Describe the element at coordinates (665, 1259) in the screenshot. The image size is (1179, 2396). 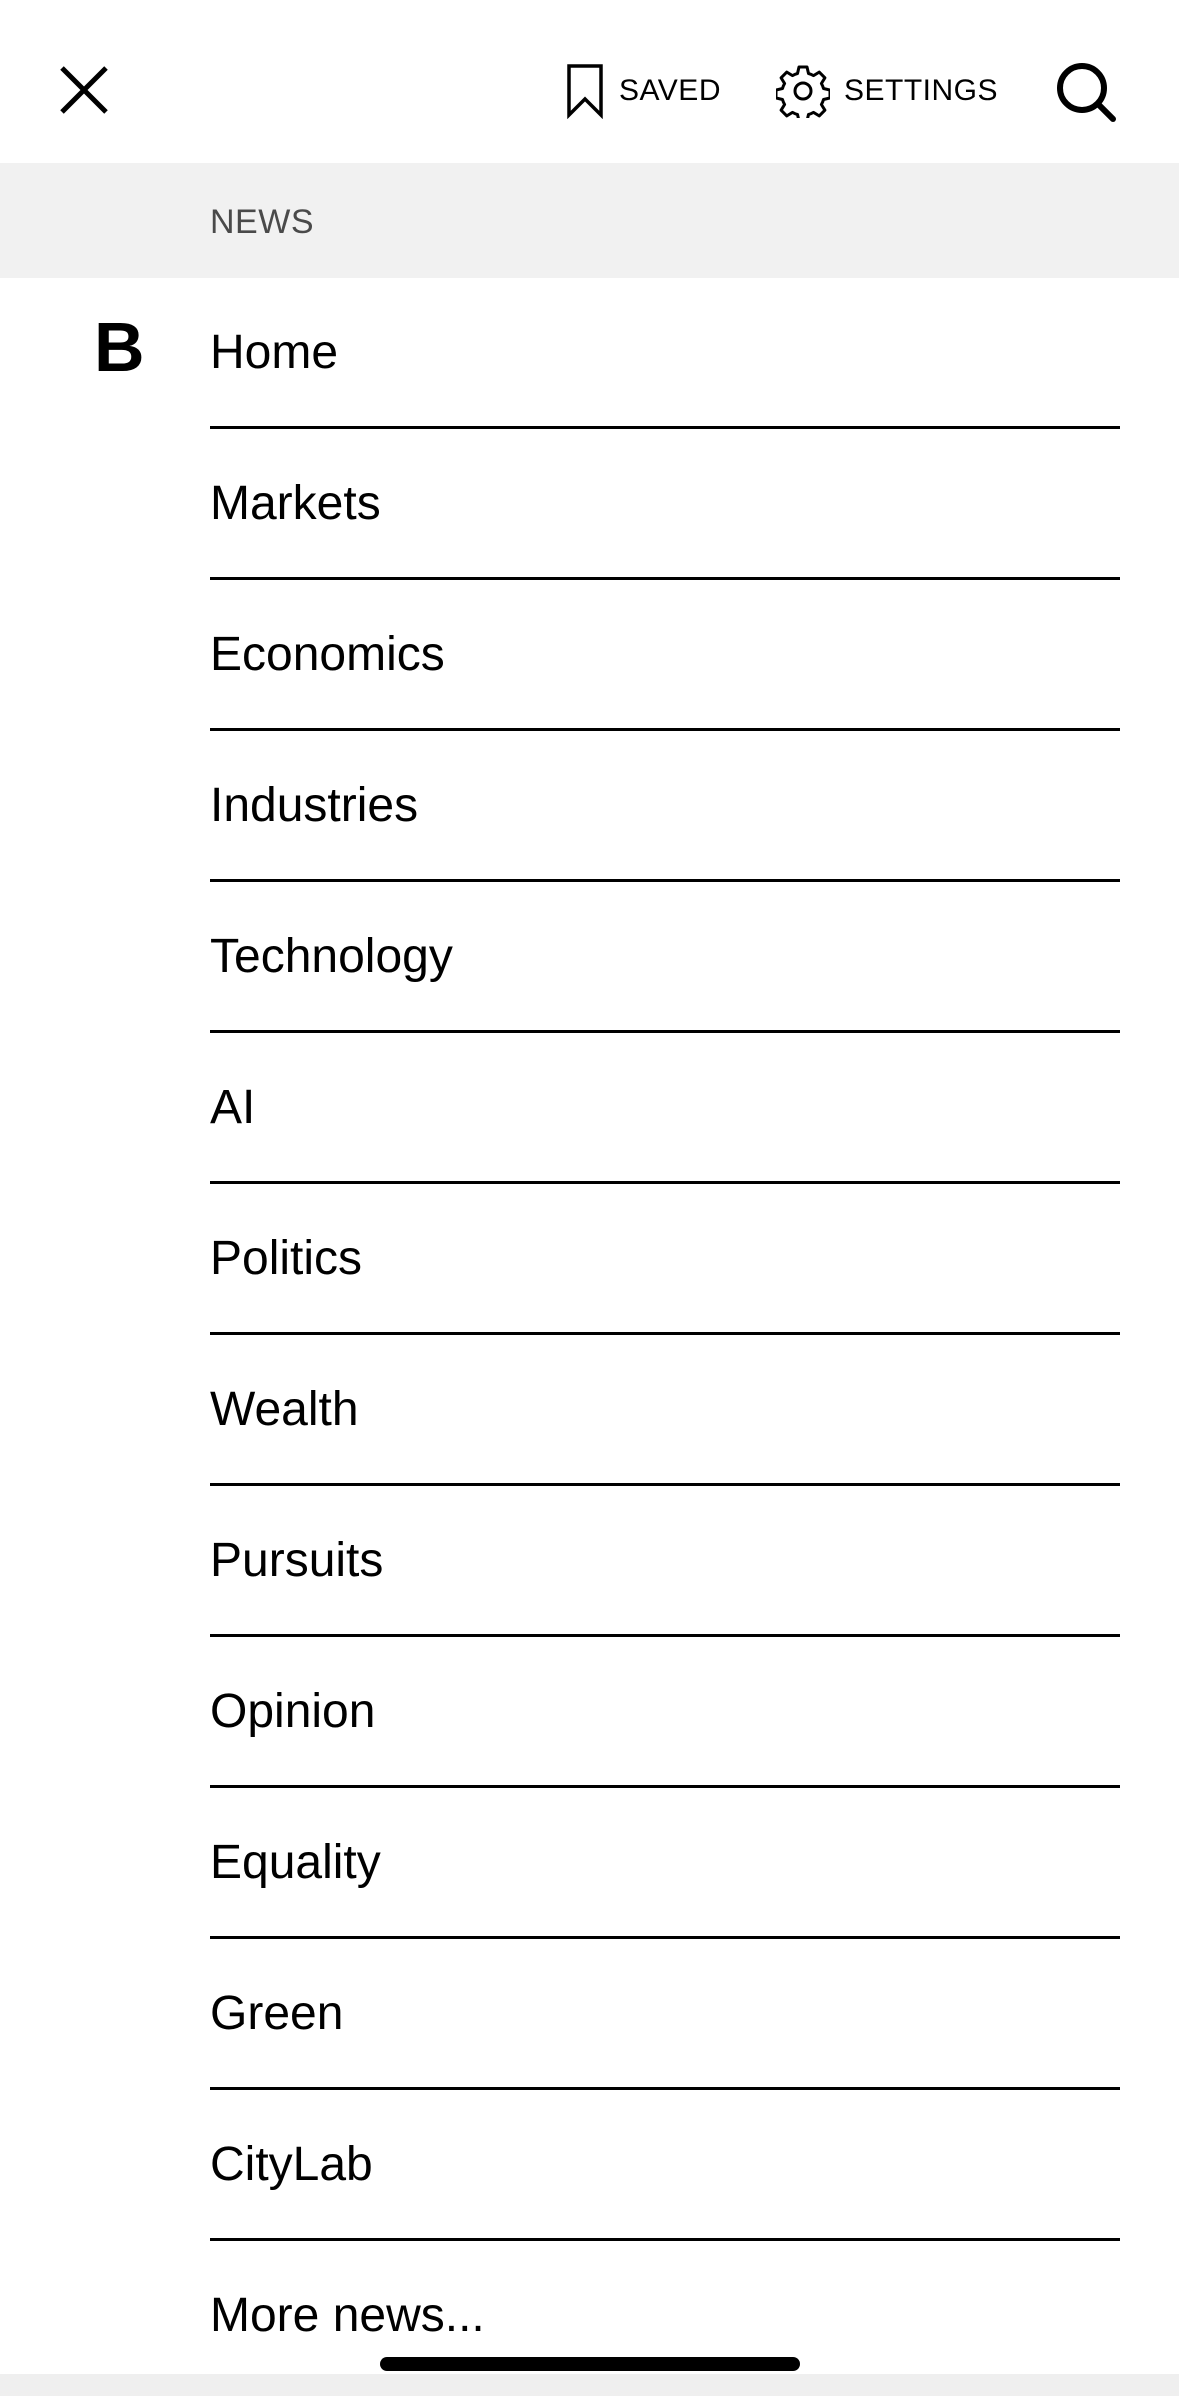
I see `nav-item-politics: Politics` at that location.